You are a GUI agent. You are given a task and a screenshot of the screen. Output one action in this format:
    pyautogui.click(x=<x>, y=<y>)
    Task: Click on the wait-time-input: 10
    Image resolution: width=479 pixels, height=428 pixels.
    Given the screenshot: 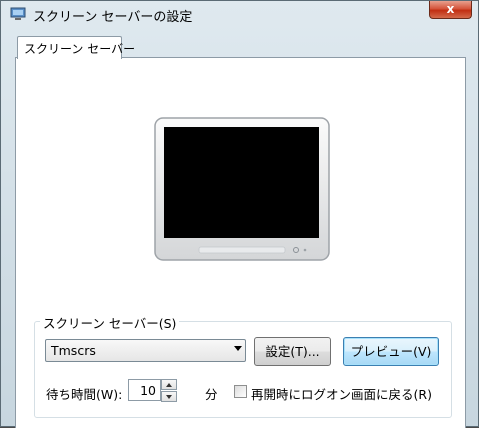 What is the action you would take?
    pyautogui.click(x=144, y=390)
    